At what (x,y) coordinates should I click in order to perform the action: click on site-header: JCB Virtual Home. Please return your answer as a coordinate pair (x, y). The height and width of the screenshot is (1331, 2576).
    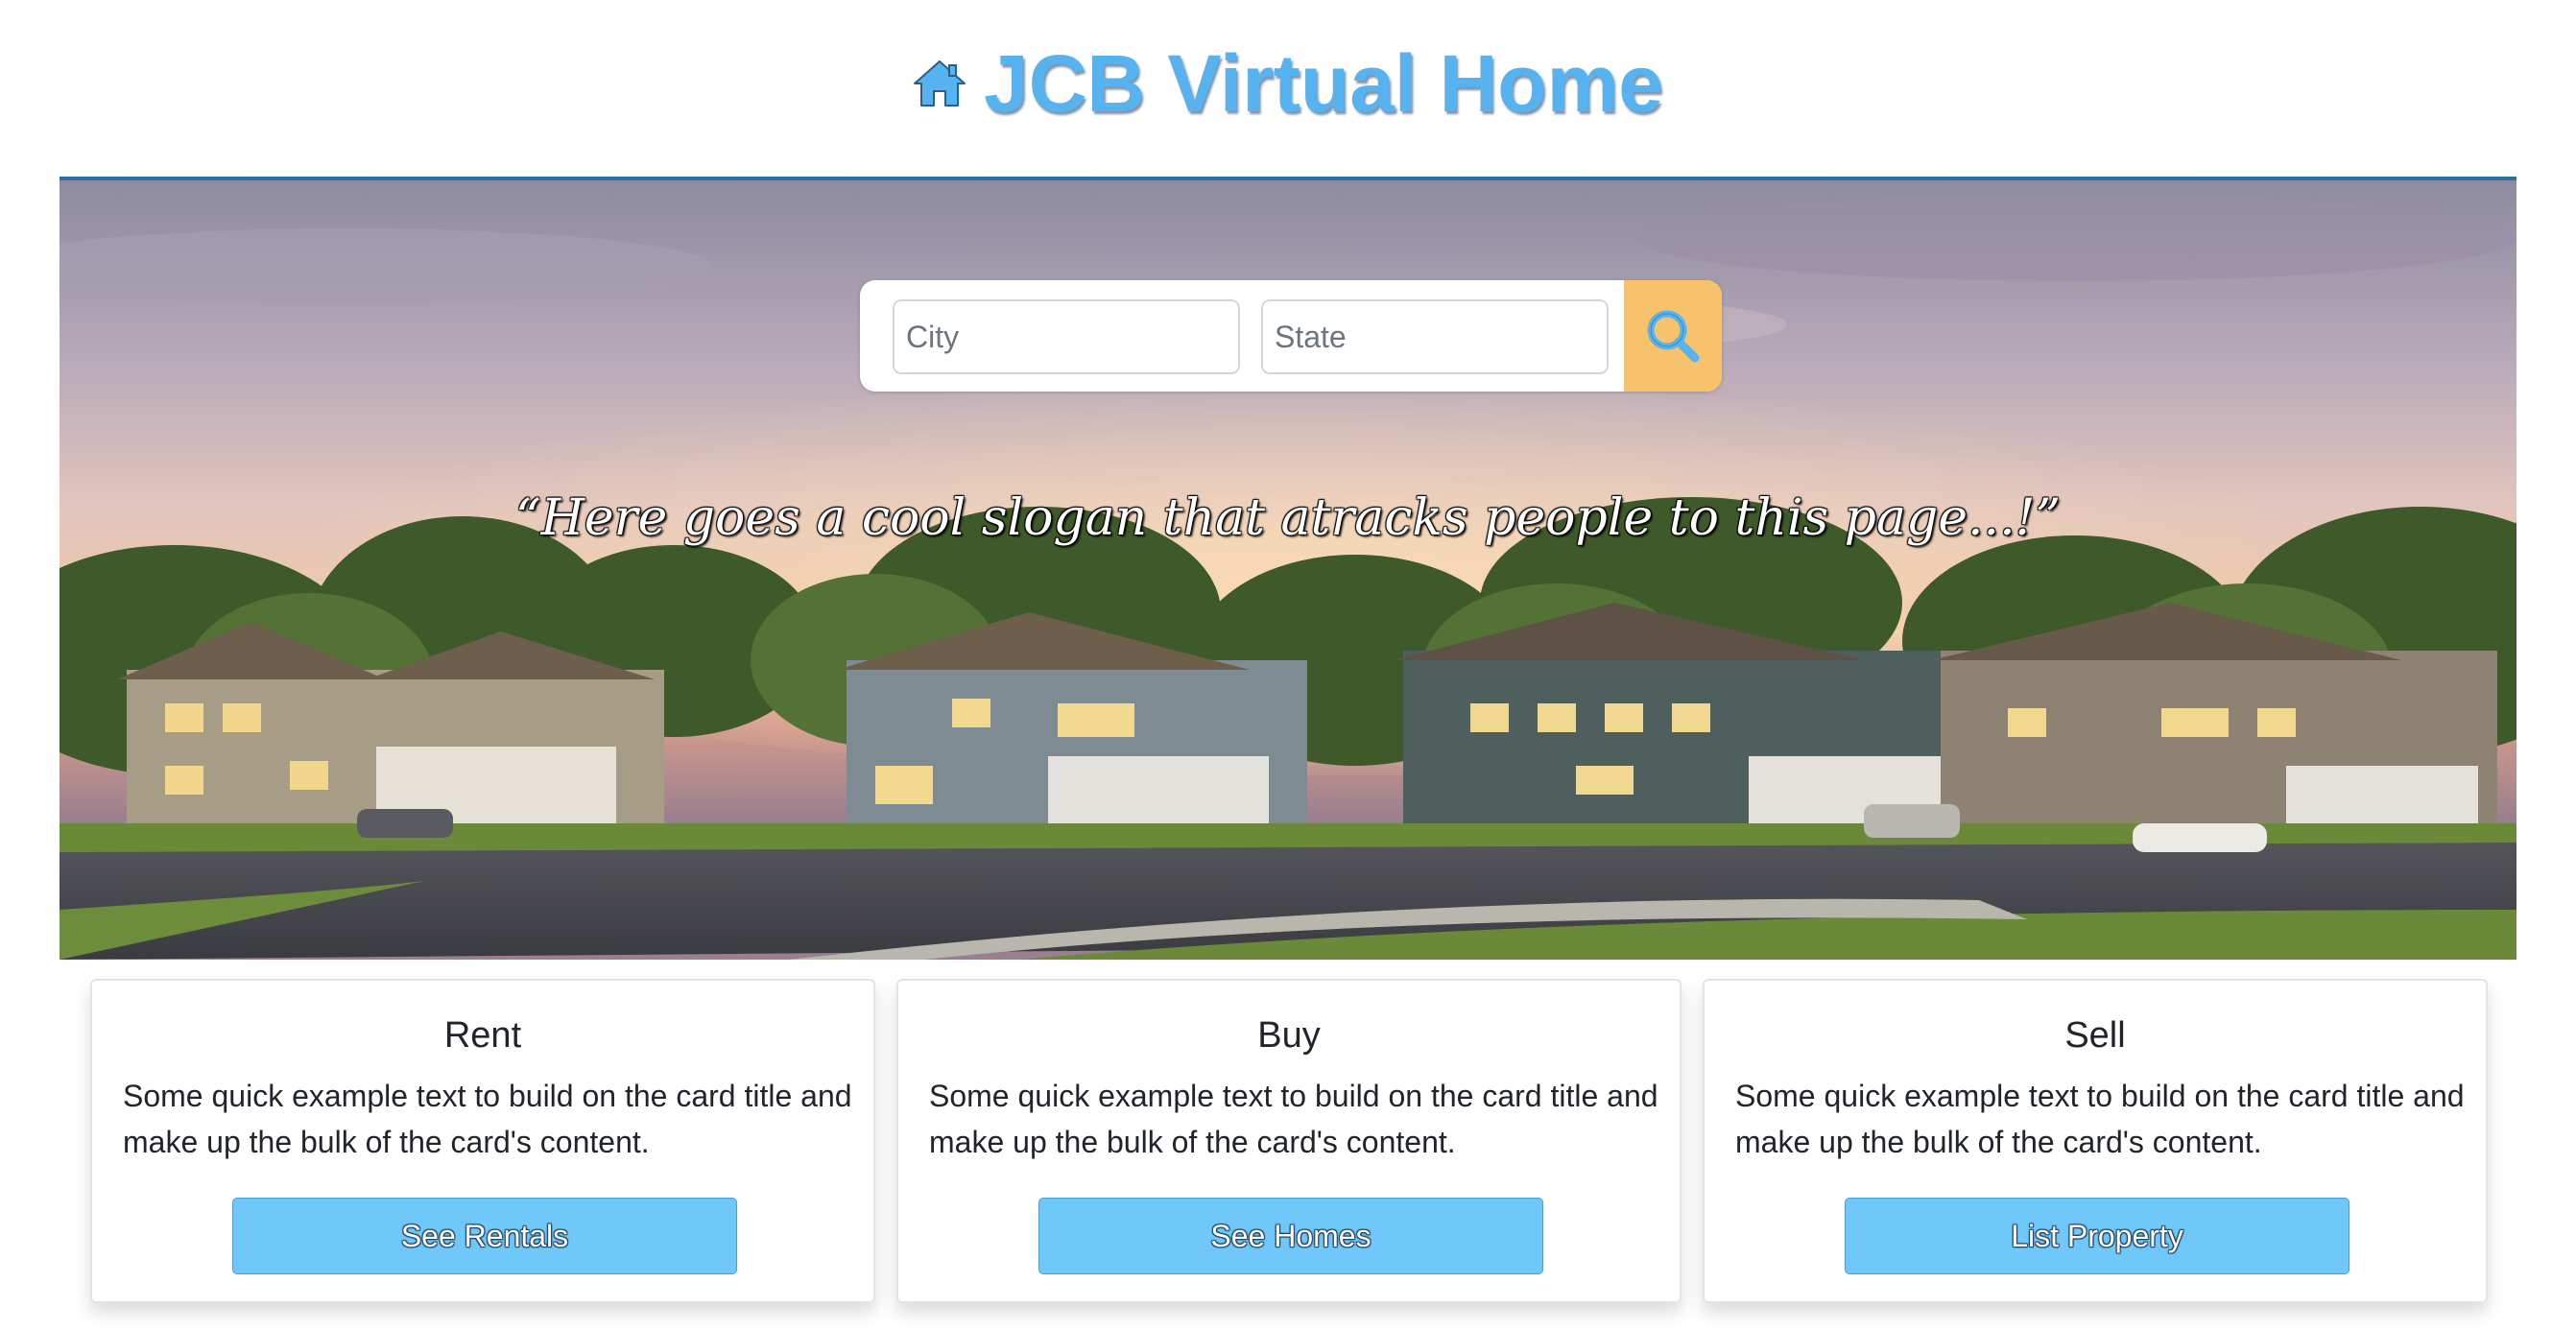
    Looking at the image, I should click on (1288, 89).